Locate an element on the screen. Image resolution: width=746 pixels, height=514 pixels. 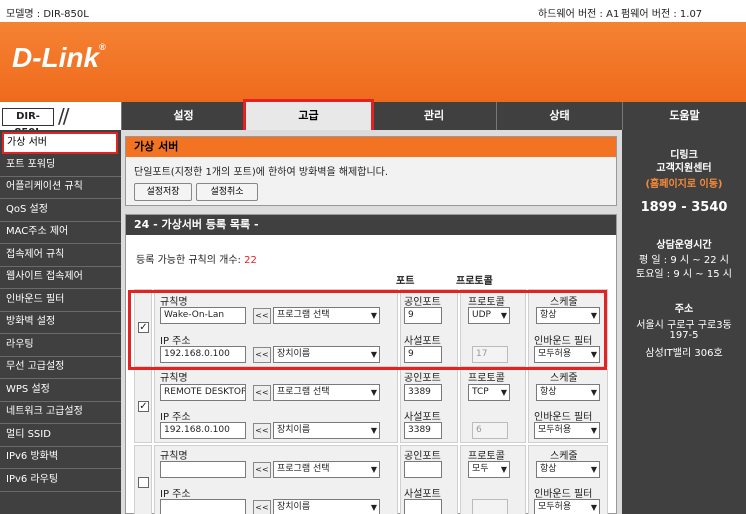
sidebar-item-wps: WPS 설정 is located at coordinates (60, 391).